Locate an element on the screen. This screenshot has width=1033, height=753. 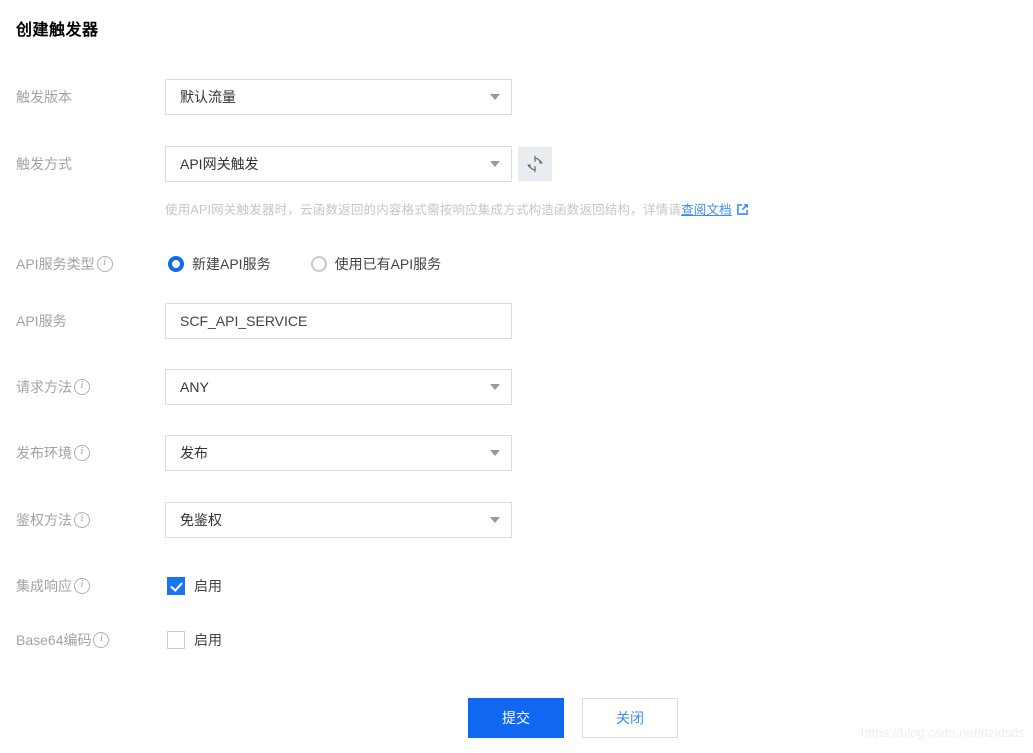
external-link-icon is located at coordinates (742, 211).